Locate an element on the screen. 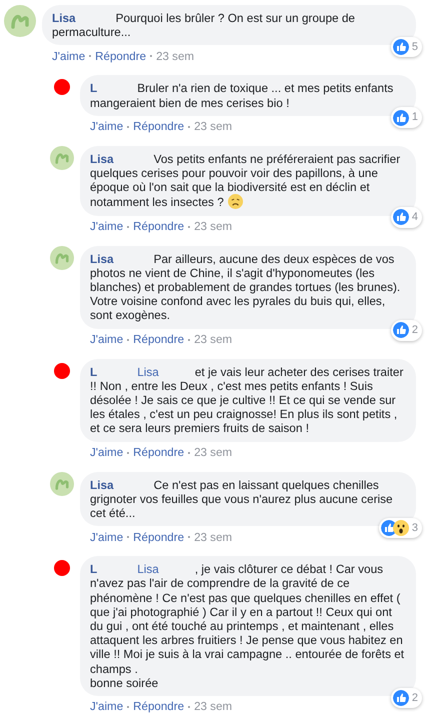 This screenshot has height=722, width=447. comment-text: Lisa Vos petits enfants ne préféreraient pas sacrifier quelques cerises pour pouvoir voir des papillons, à une époque où l'on sait que la biodiversité est en déclin et notamment les insectes ? is located at coordinates (246, 181).